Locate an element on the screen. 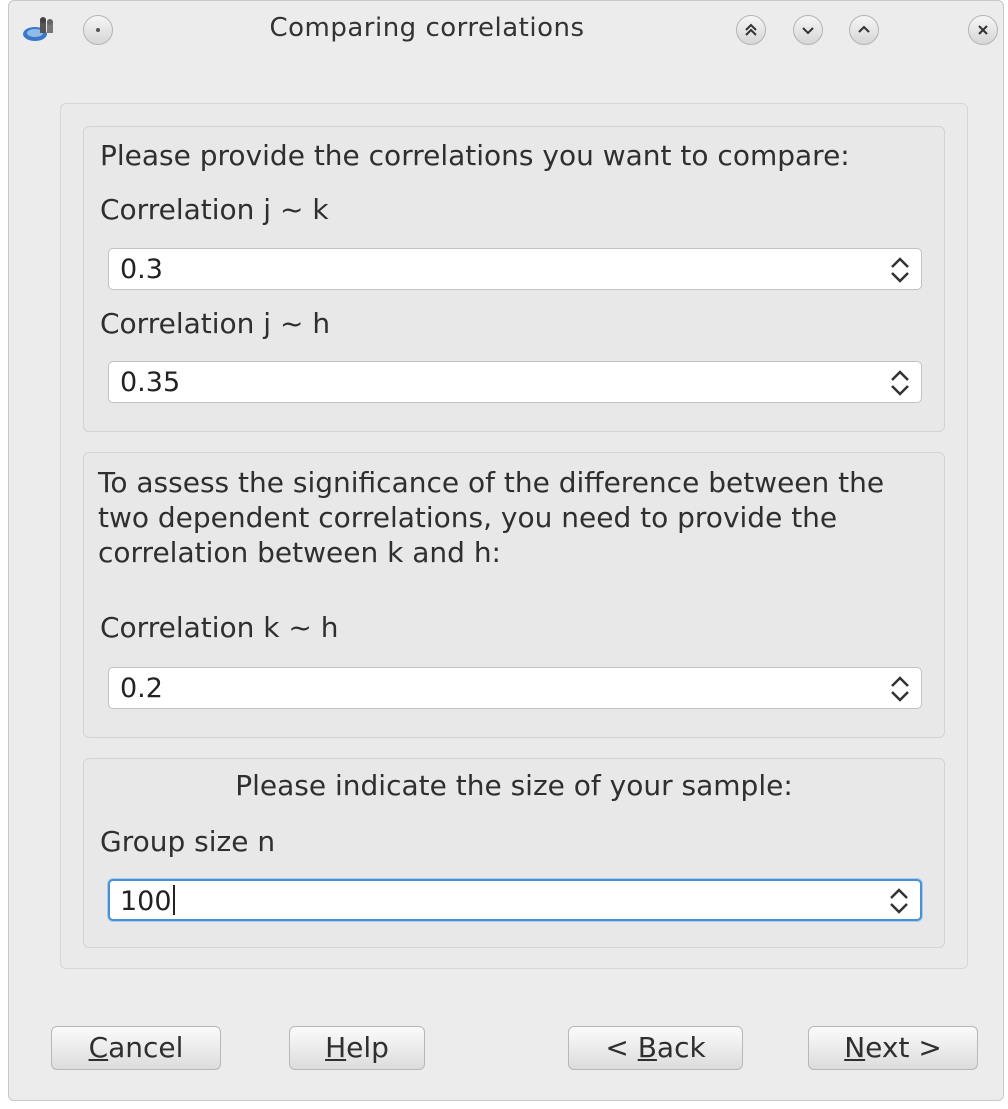 The width and height of the screenshot is (1008, 1109). correlation-jk-spinbox: 0.3 is located at coordinates (515, 269).